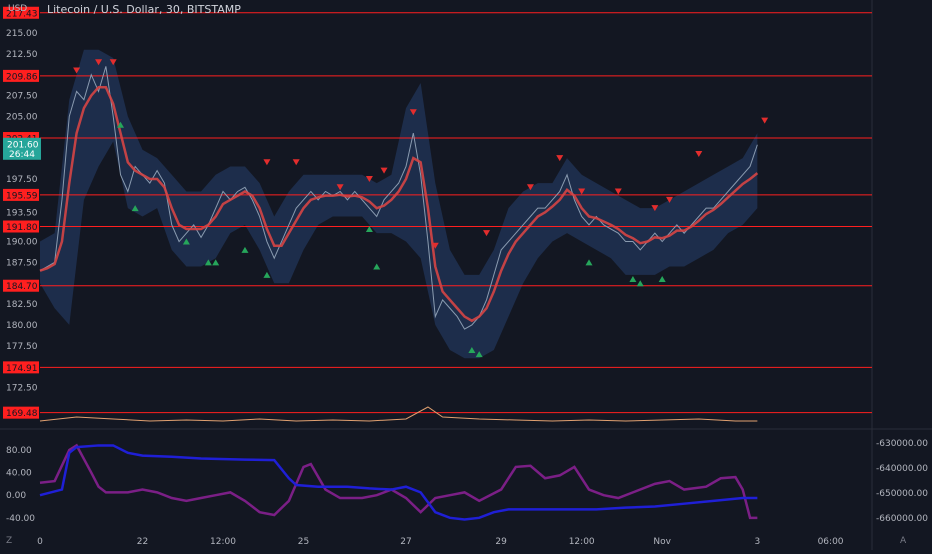 This screenshot has width=932, height=554. I want to click on price-tick-label: 190.00, so click(22, 243).